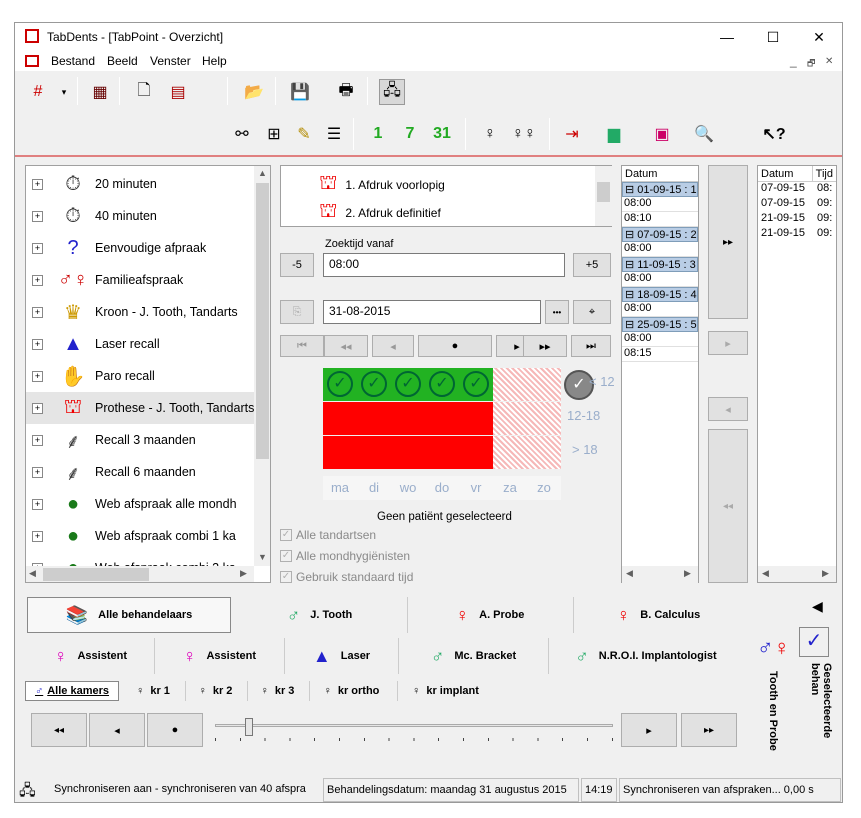 This screenshot has height=818, width=861. Describe the element at coordinates (346, 92) in the screenshot. I see `print-icon: 🖶` at that location.